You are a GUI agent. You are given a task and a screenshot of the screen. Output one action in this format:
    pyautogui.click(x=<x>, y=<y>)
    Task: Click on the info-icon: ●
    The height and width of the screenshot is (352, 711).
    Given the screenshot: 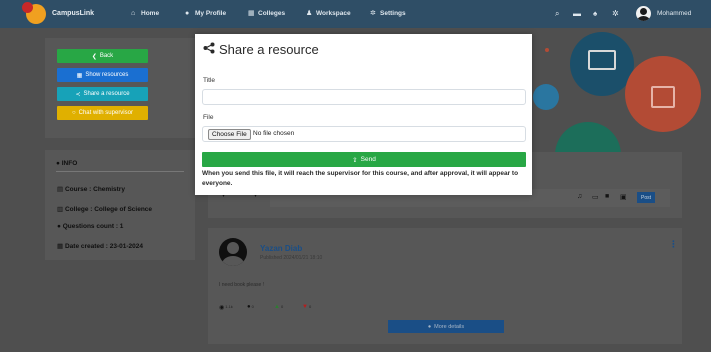 What is the action you would take?
    pyautogui.click(x=58, y=163)
    